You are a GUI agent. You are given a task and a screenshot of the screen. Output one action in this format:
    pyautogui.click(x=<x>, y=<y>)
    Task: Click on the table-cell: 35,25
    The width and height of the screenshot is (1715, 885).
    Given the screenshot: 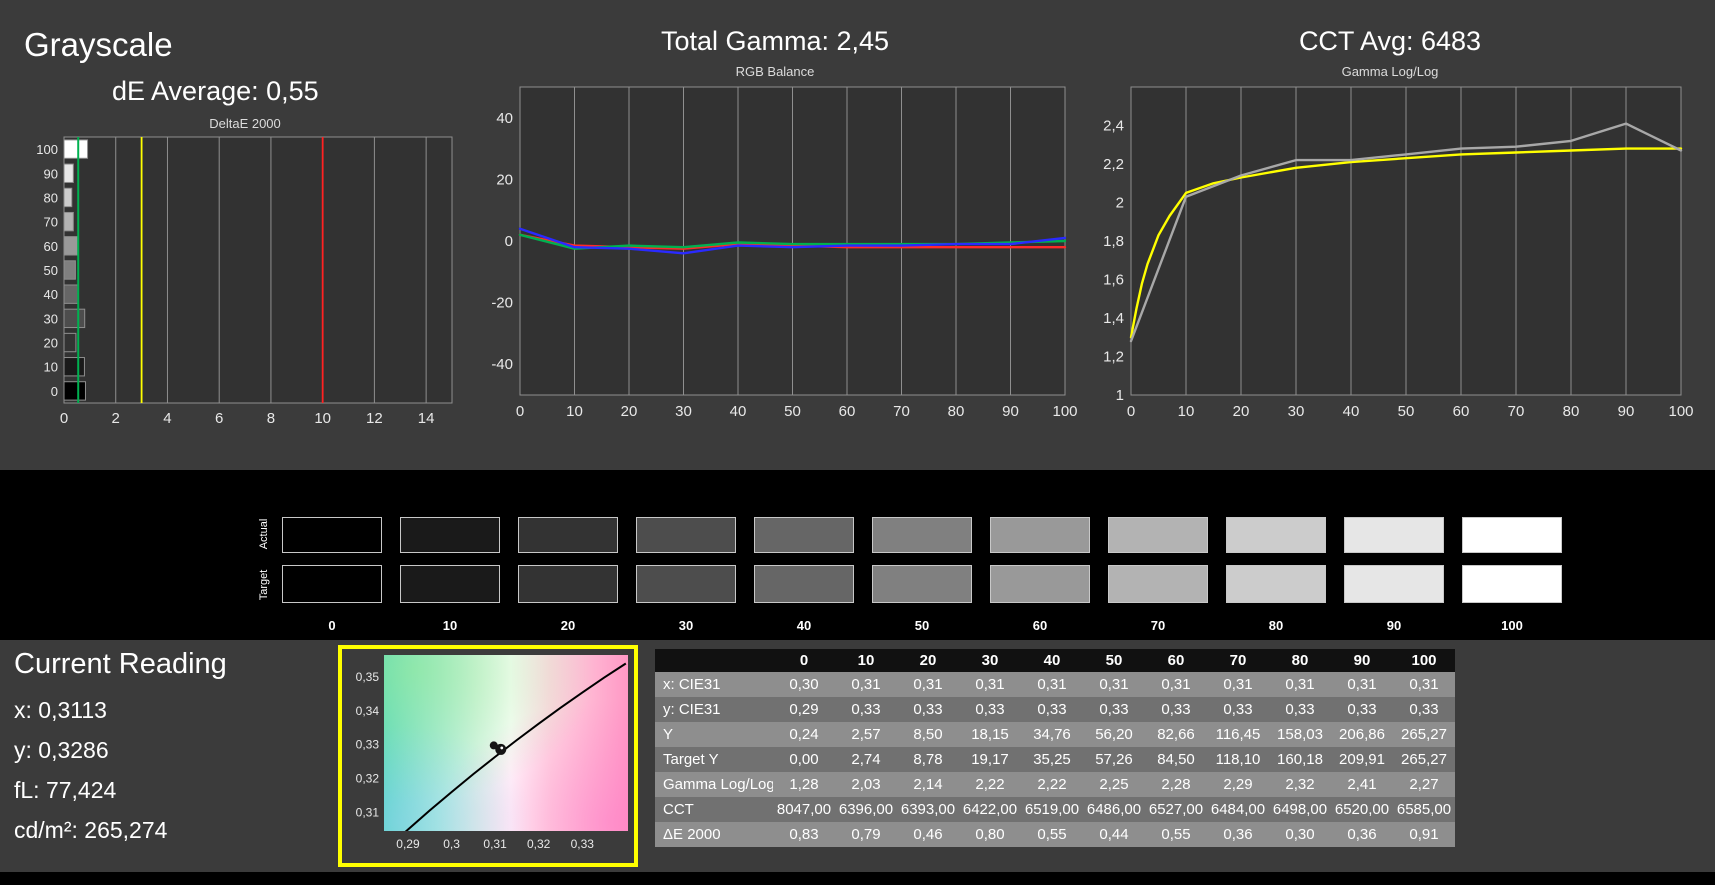 What is the action you would take?
    pyautogui.click(x=1052, y=759)
    